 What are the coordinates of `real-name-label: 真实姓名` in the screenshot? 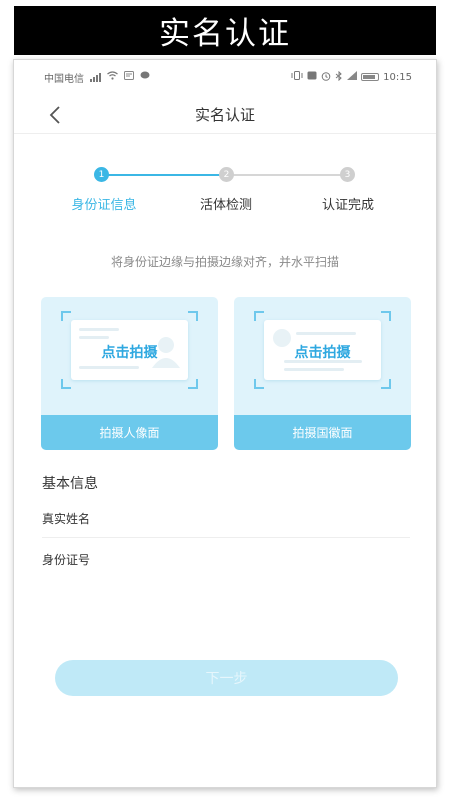 It's located at (66, 519).